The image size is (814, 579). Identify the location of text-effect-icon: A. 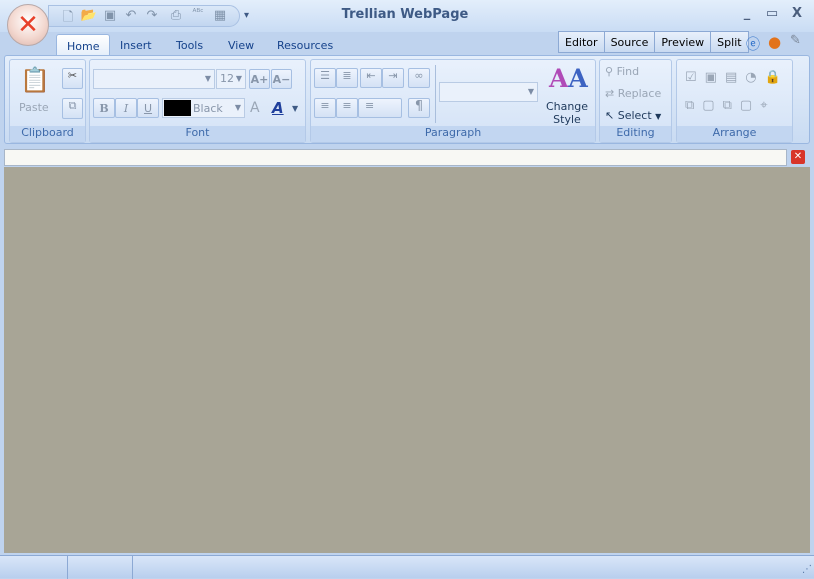
(278, 108).